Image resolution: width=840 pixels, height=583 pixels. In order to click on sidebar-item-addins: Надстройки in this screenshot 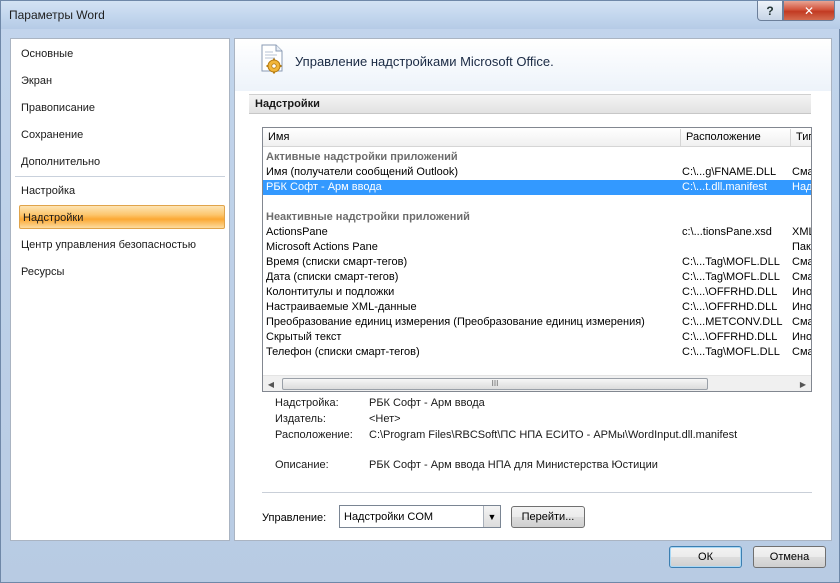, I will do `click(122, 217)`.